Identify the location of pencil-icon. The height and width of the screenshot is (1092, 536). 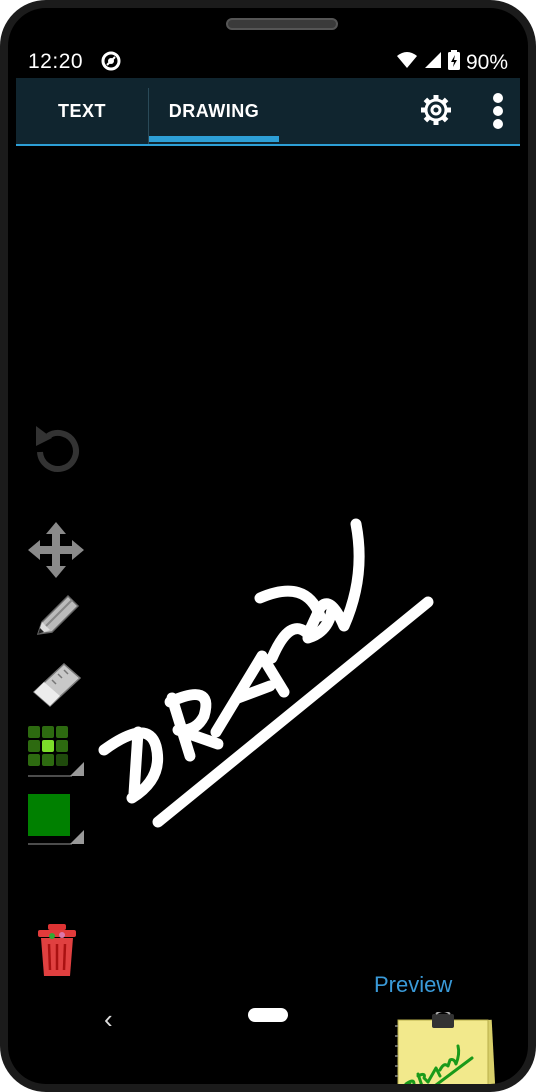
(58, 617).